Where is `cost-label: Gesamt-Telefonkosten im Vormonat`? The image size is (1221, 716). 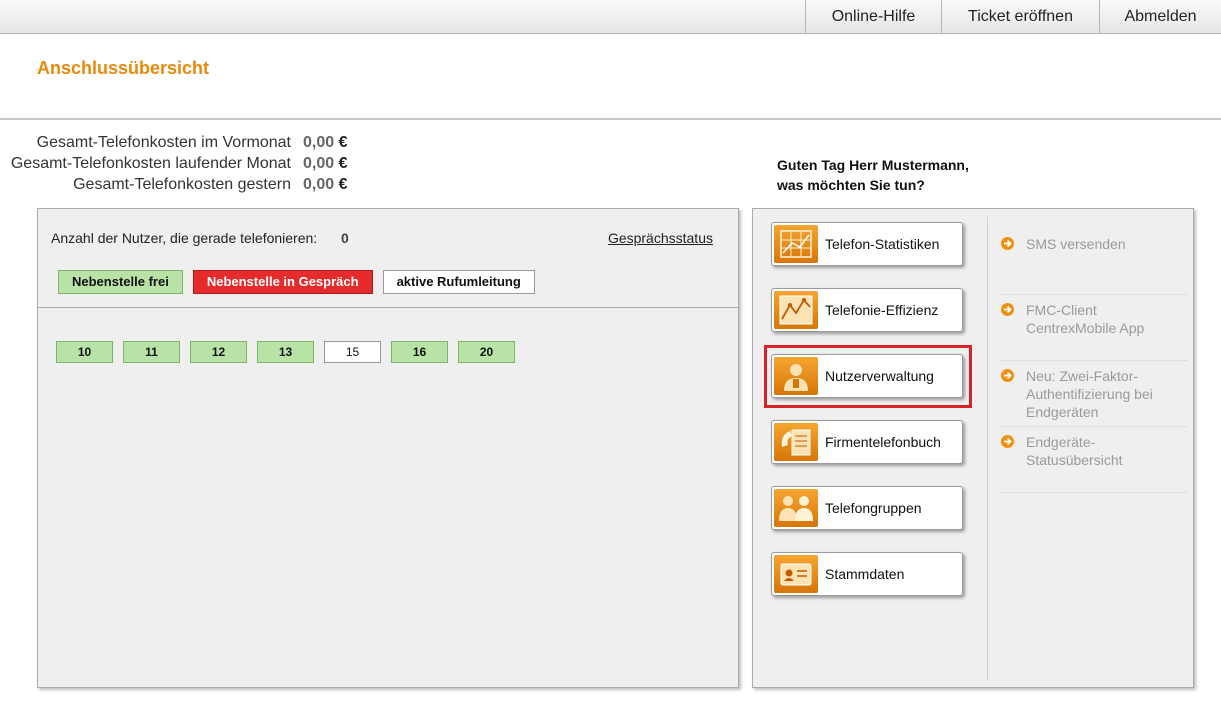 cost-label: Gesamt-Telefonkosten im Vormonat is located at coordinates (163, 142).